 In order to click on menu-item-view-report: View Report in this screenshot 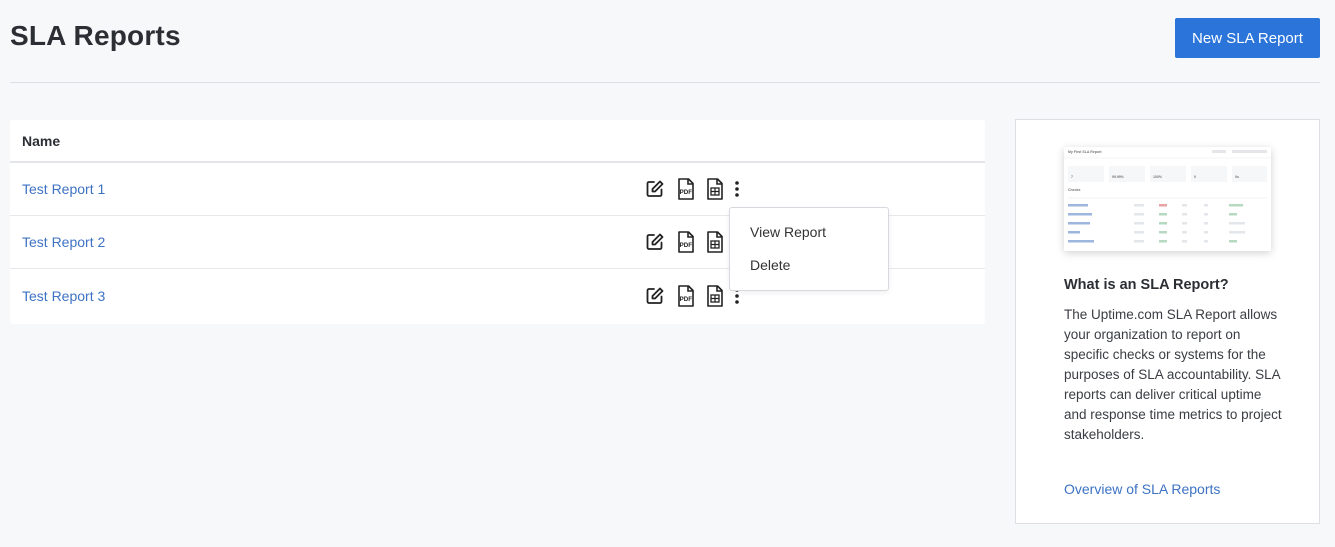, I will do `click(809, 240)`.